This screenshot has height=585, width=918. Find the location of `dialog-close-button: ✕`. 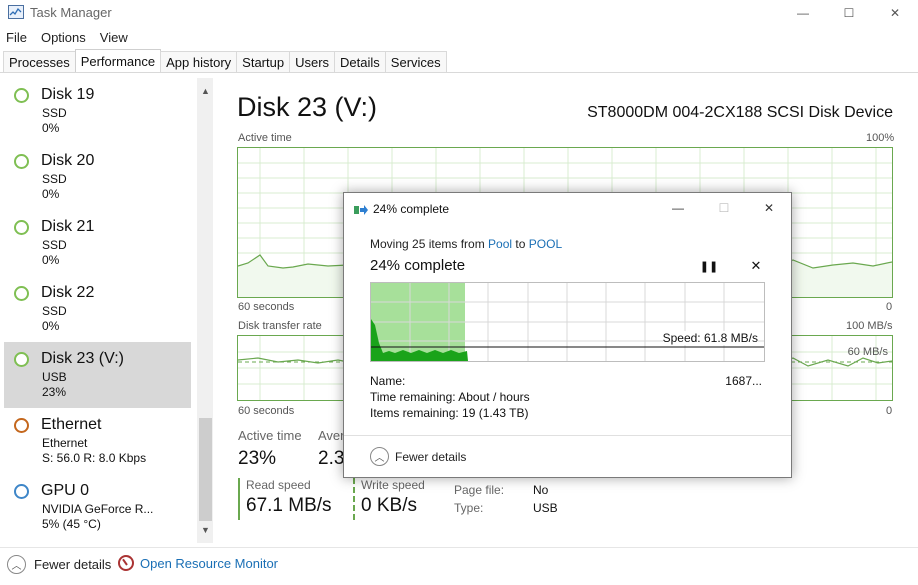

dialog-close-button: ✕ is located at coordinates (769, 208).